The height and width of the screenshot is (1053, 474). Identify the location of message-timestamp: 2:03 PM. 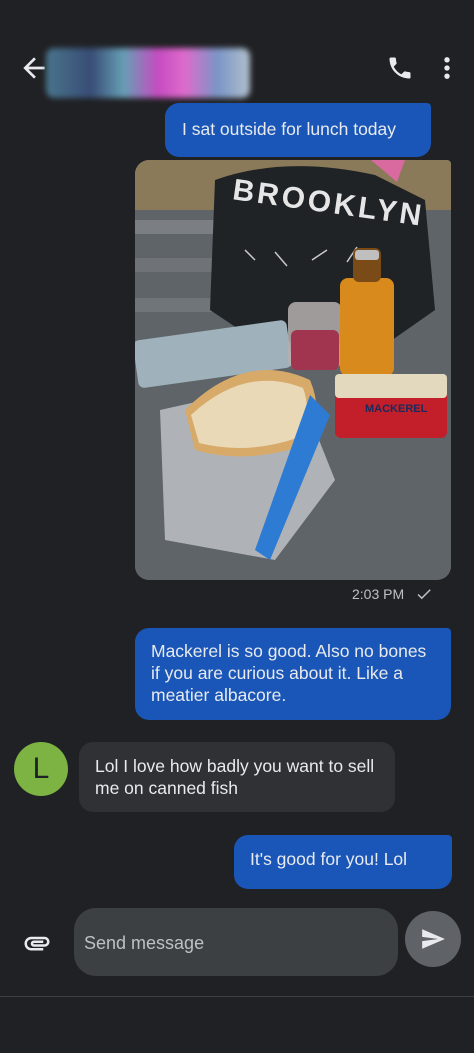
(378, 594).